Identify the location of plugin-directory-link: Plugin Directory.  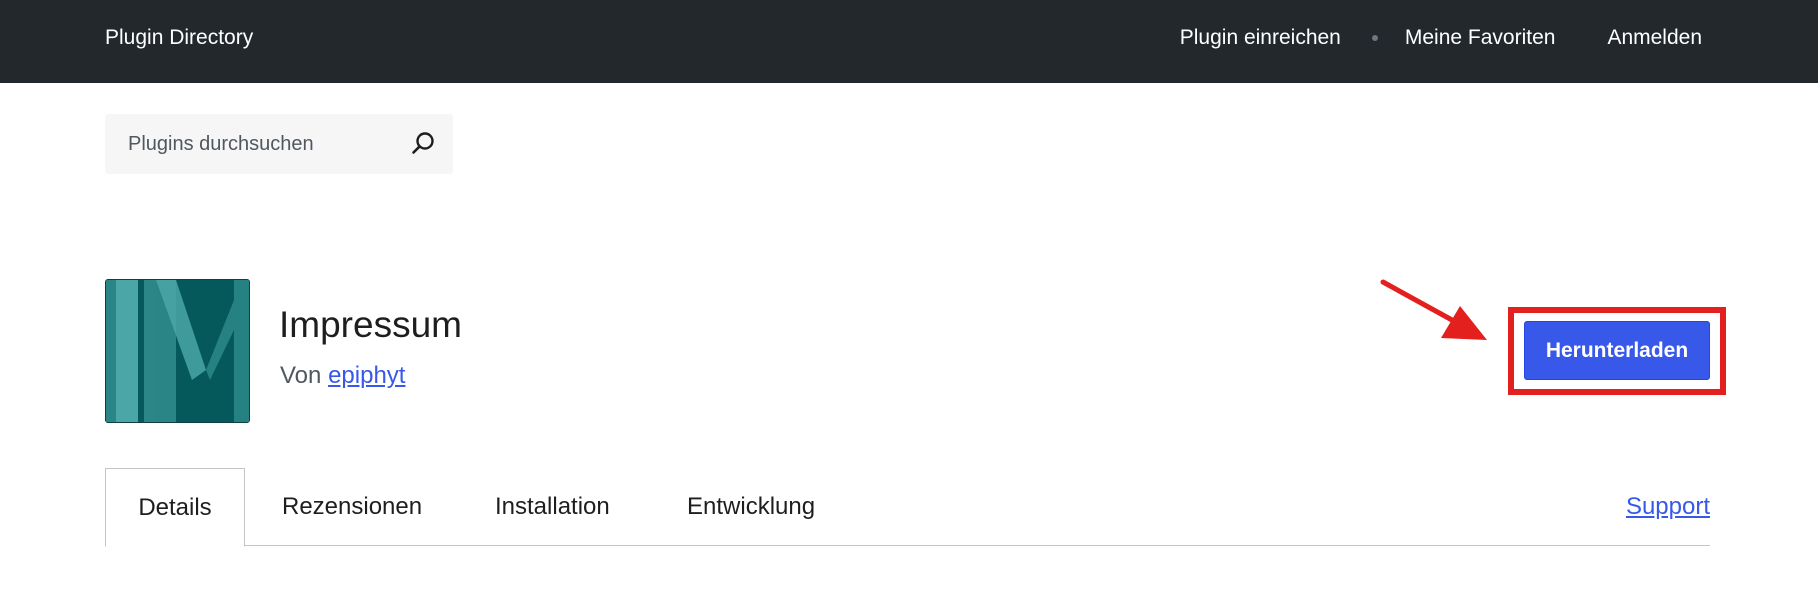
(179, 38).